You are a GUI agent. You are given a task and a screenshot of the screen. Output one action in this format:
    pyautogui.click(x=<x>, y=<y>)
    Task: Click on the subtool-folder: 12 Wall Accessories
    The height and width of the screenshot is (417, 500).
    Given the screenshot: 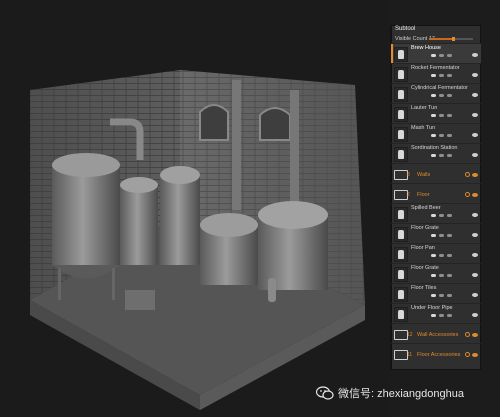 What is the action you would take?
    pyautogui.click(x=436, y=333)
    